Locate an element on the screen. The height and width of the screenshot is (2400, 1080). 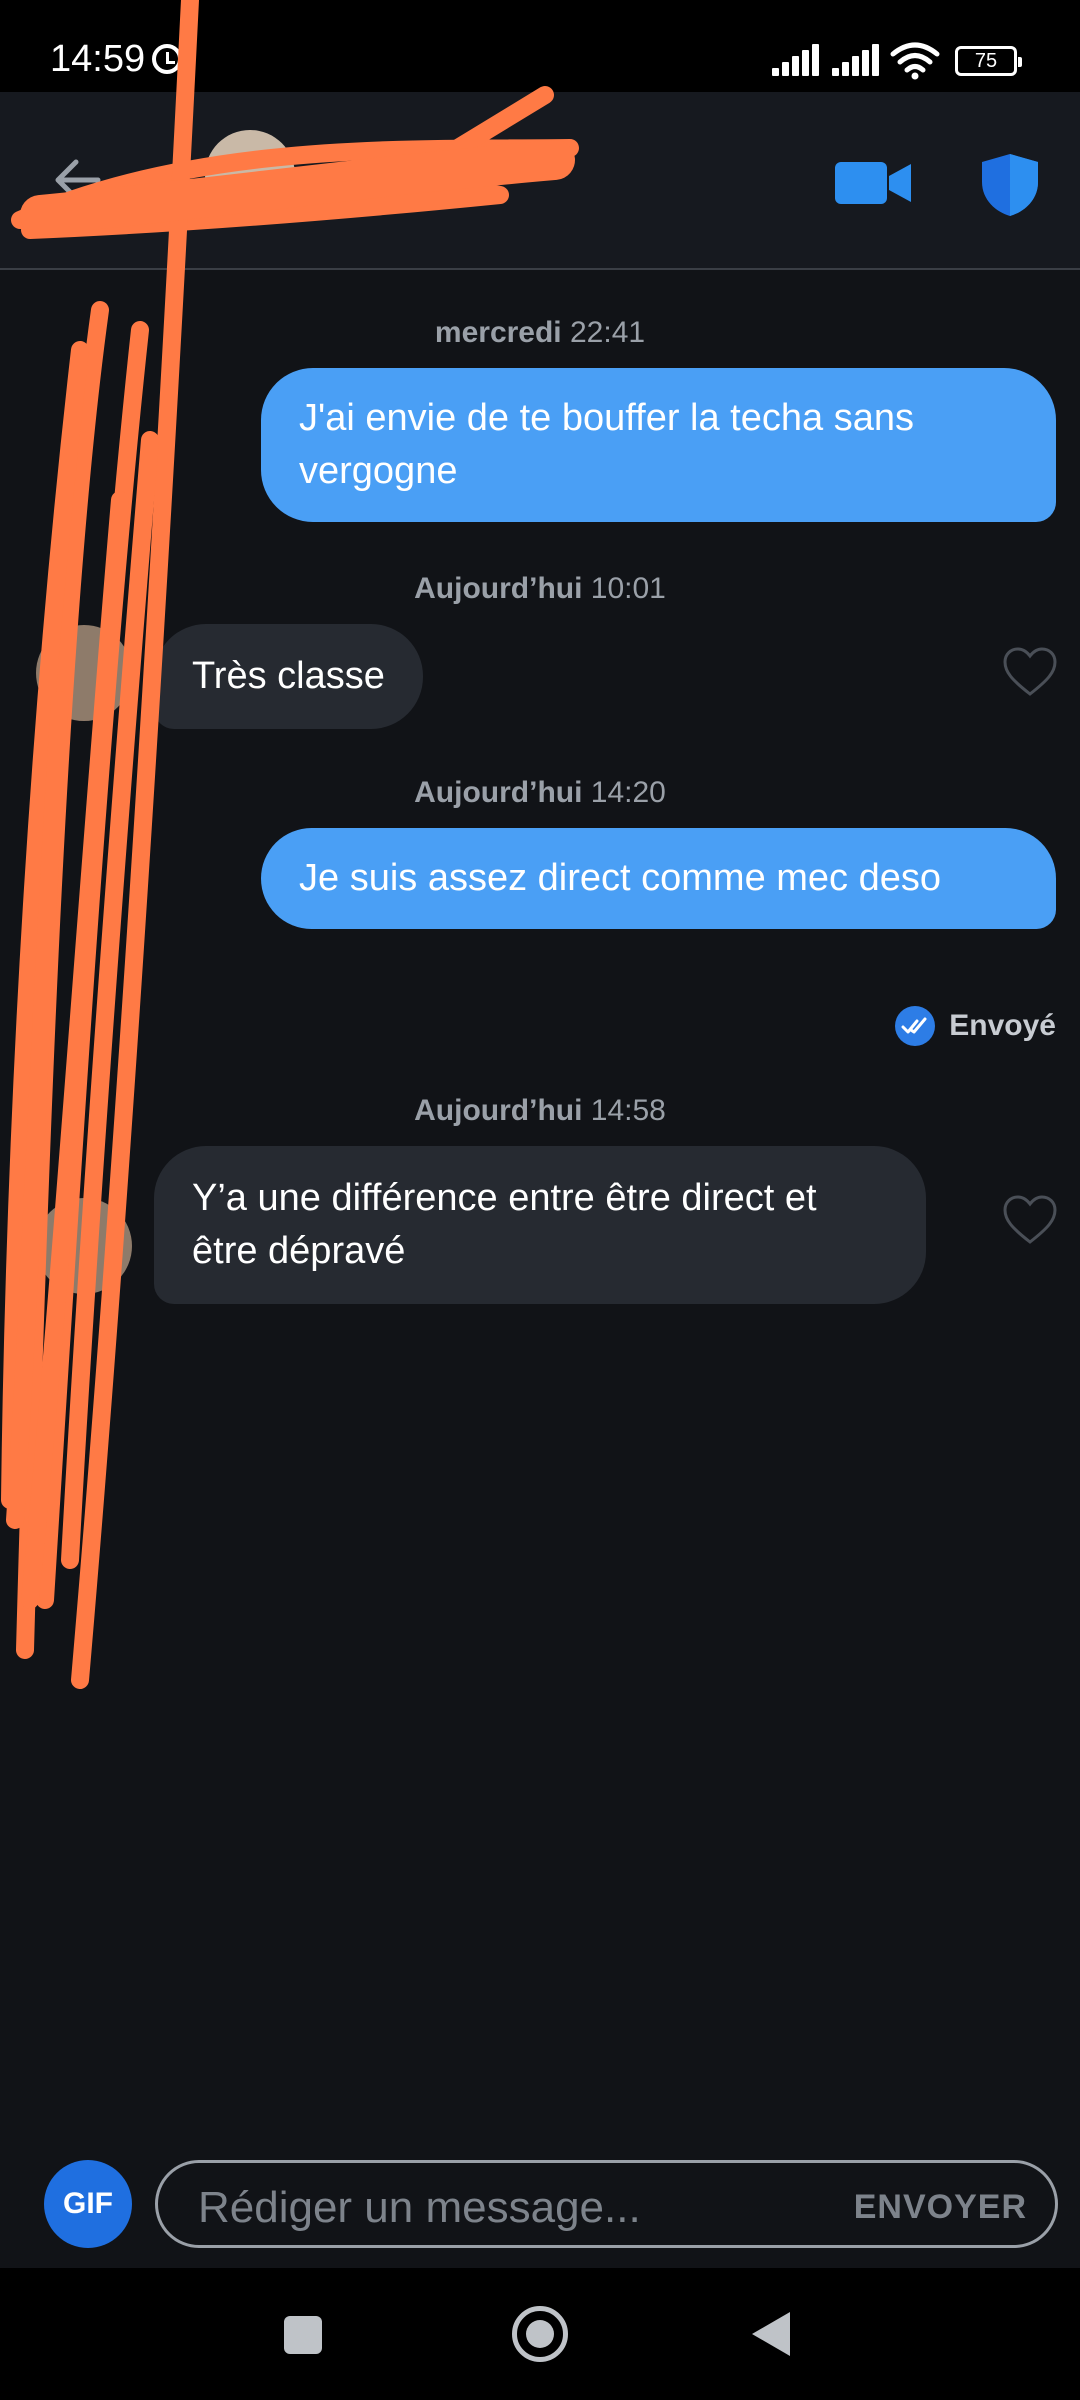
message-input: Rédiger un message... ENVOYER is located at coordinates (606, 2204).